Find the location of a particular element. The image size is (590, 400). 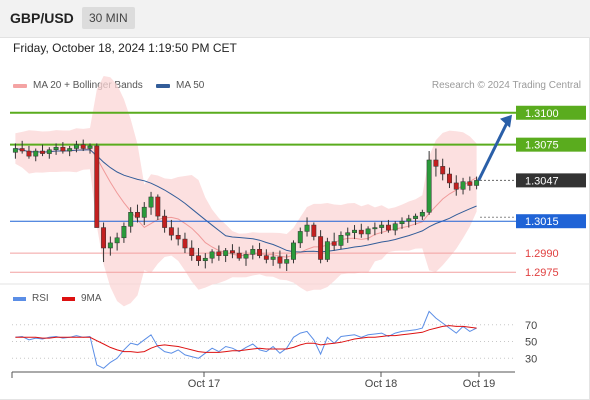

time-label: Oct 18 is located at coordinates (381, 384).